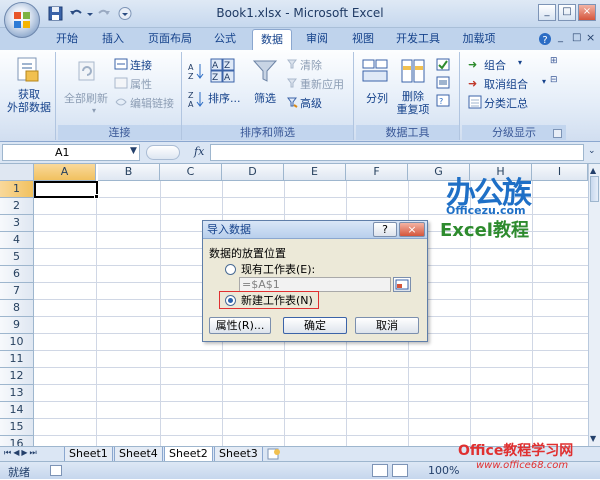 The height and width of the screenshot is (480, 600). I want to click on close-button: ×, so click(587, 12).